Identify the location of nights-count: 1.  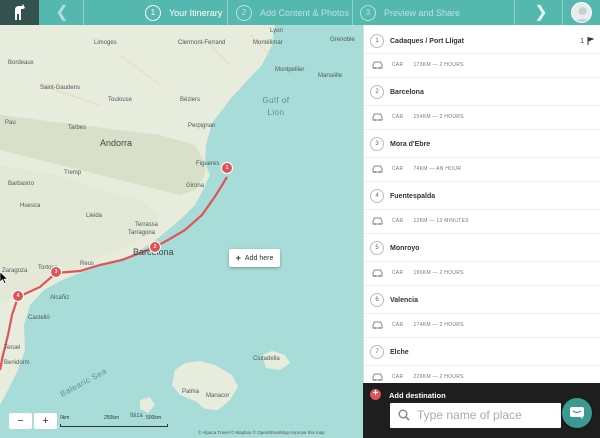
(582, 41).